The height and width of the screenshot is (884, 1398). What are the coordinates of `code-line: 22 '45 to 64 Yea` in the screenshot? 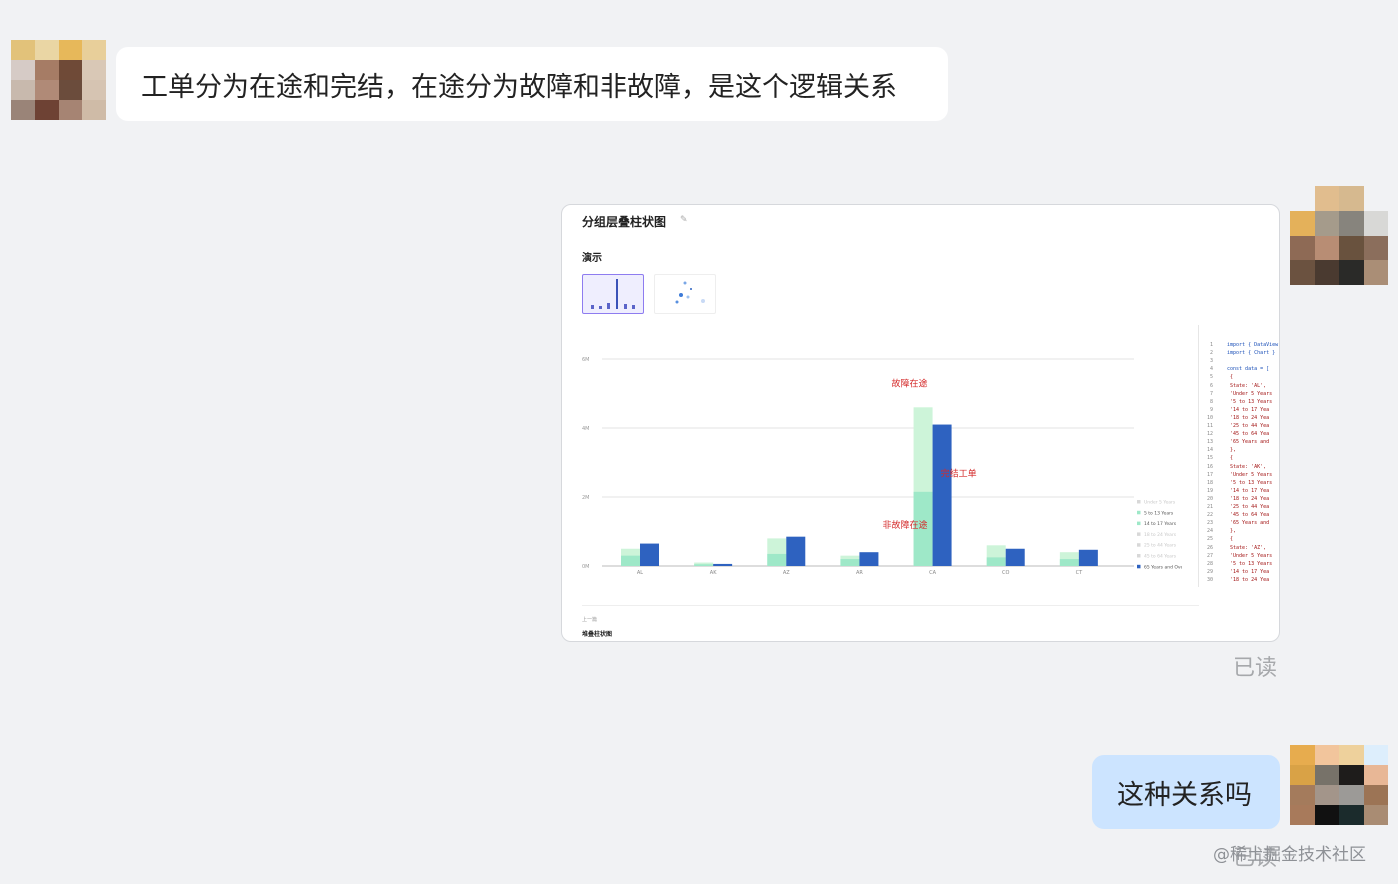 It's located at (1238, 515).